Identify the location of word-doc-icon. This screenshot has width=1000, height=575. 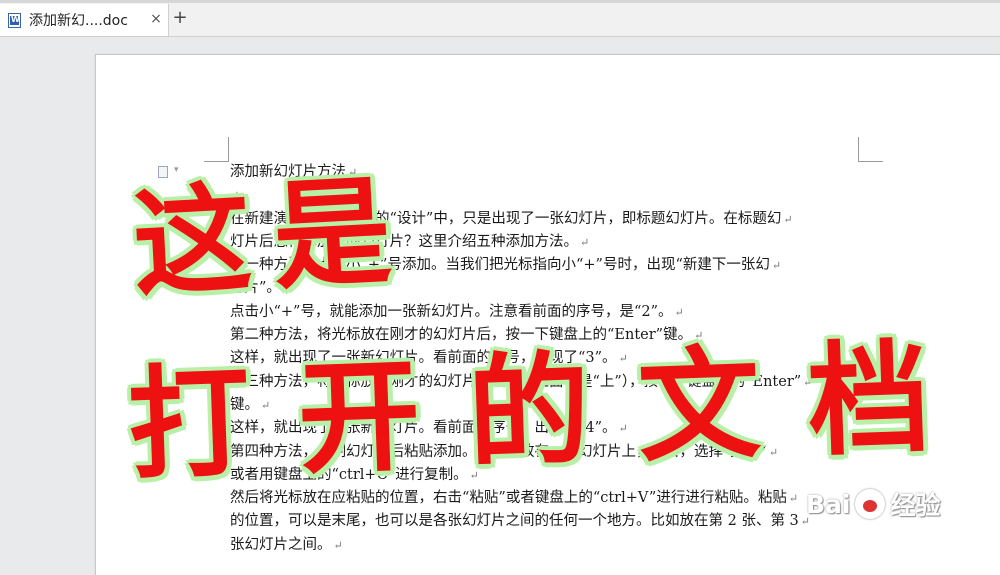
(14, 20).